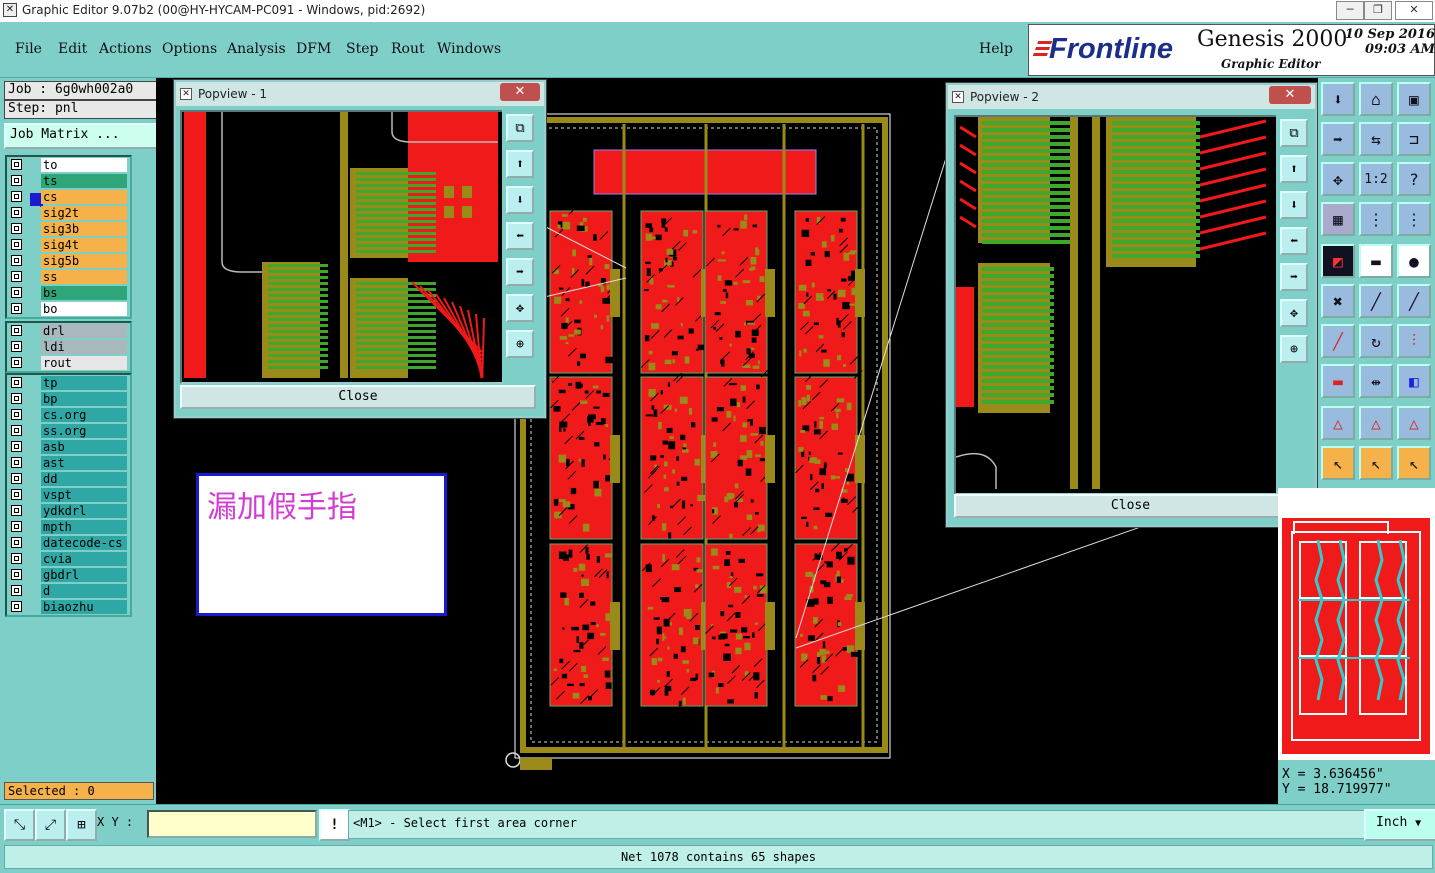 The height and width of the screenshot is (873, 1435). Describe the element at coordinates (1130, 506) in the screenshot. I see `popview-2-close-button: Close` at that location.